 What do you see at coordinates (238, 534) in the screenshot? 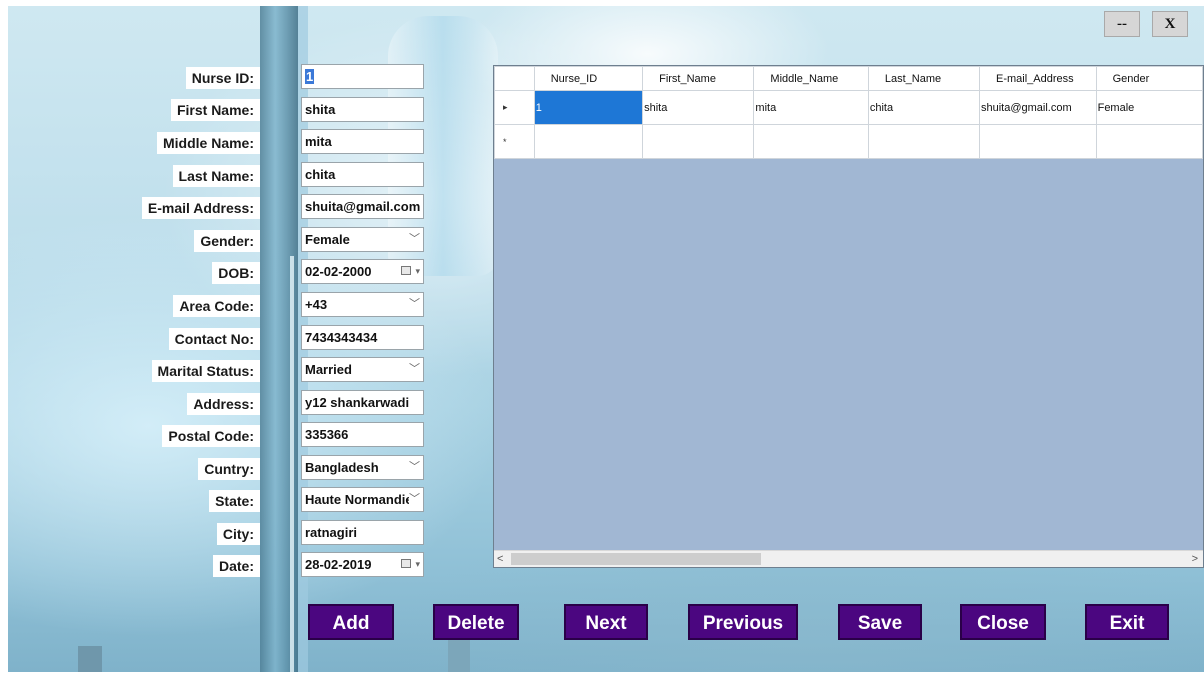
I see `label-city: City:` at bounding box center [238, 534].